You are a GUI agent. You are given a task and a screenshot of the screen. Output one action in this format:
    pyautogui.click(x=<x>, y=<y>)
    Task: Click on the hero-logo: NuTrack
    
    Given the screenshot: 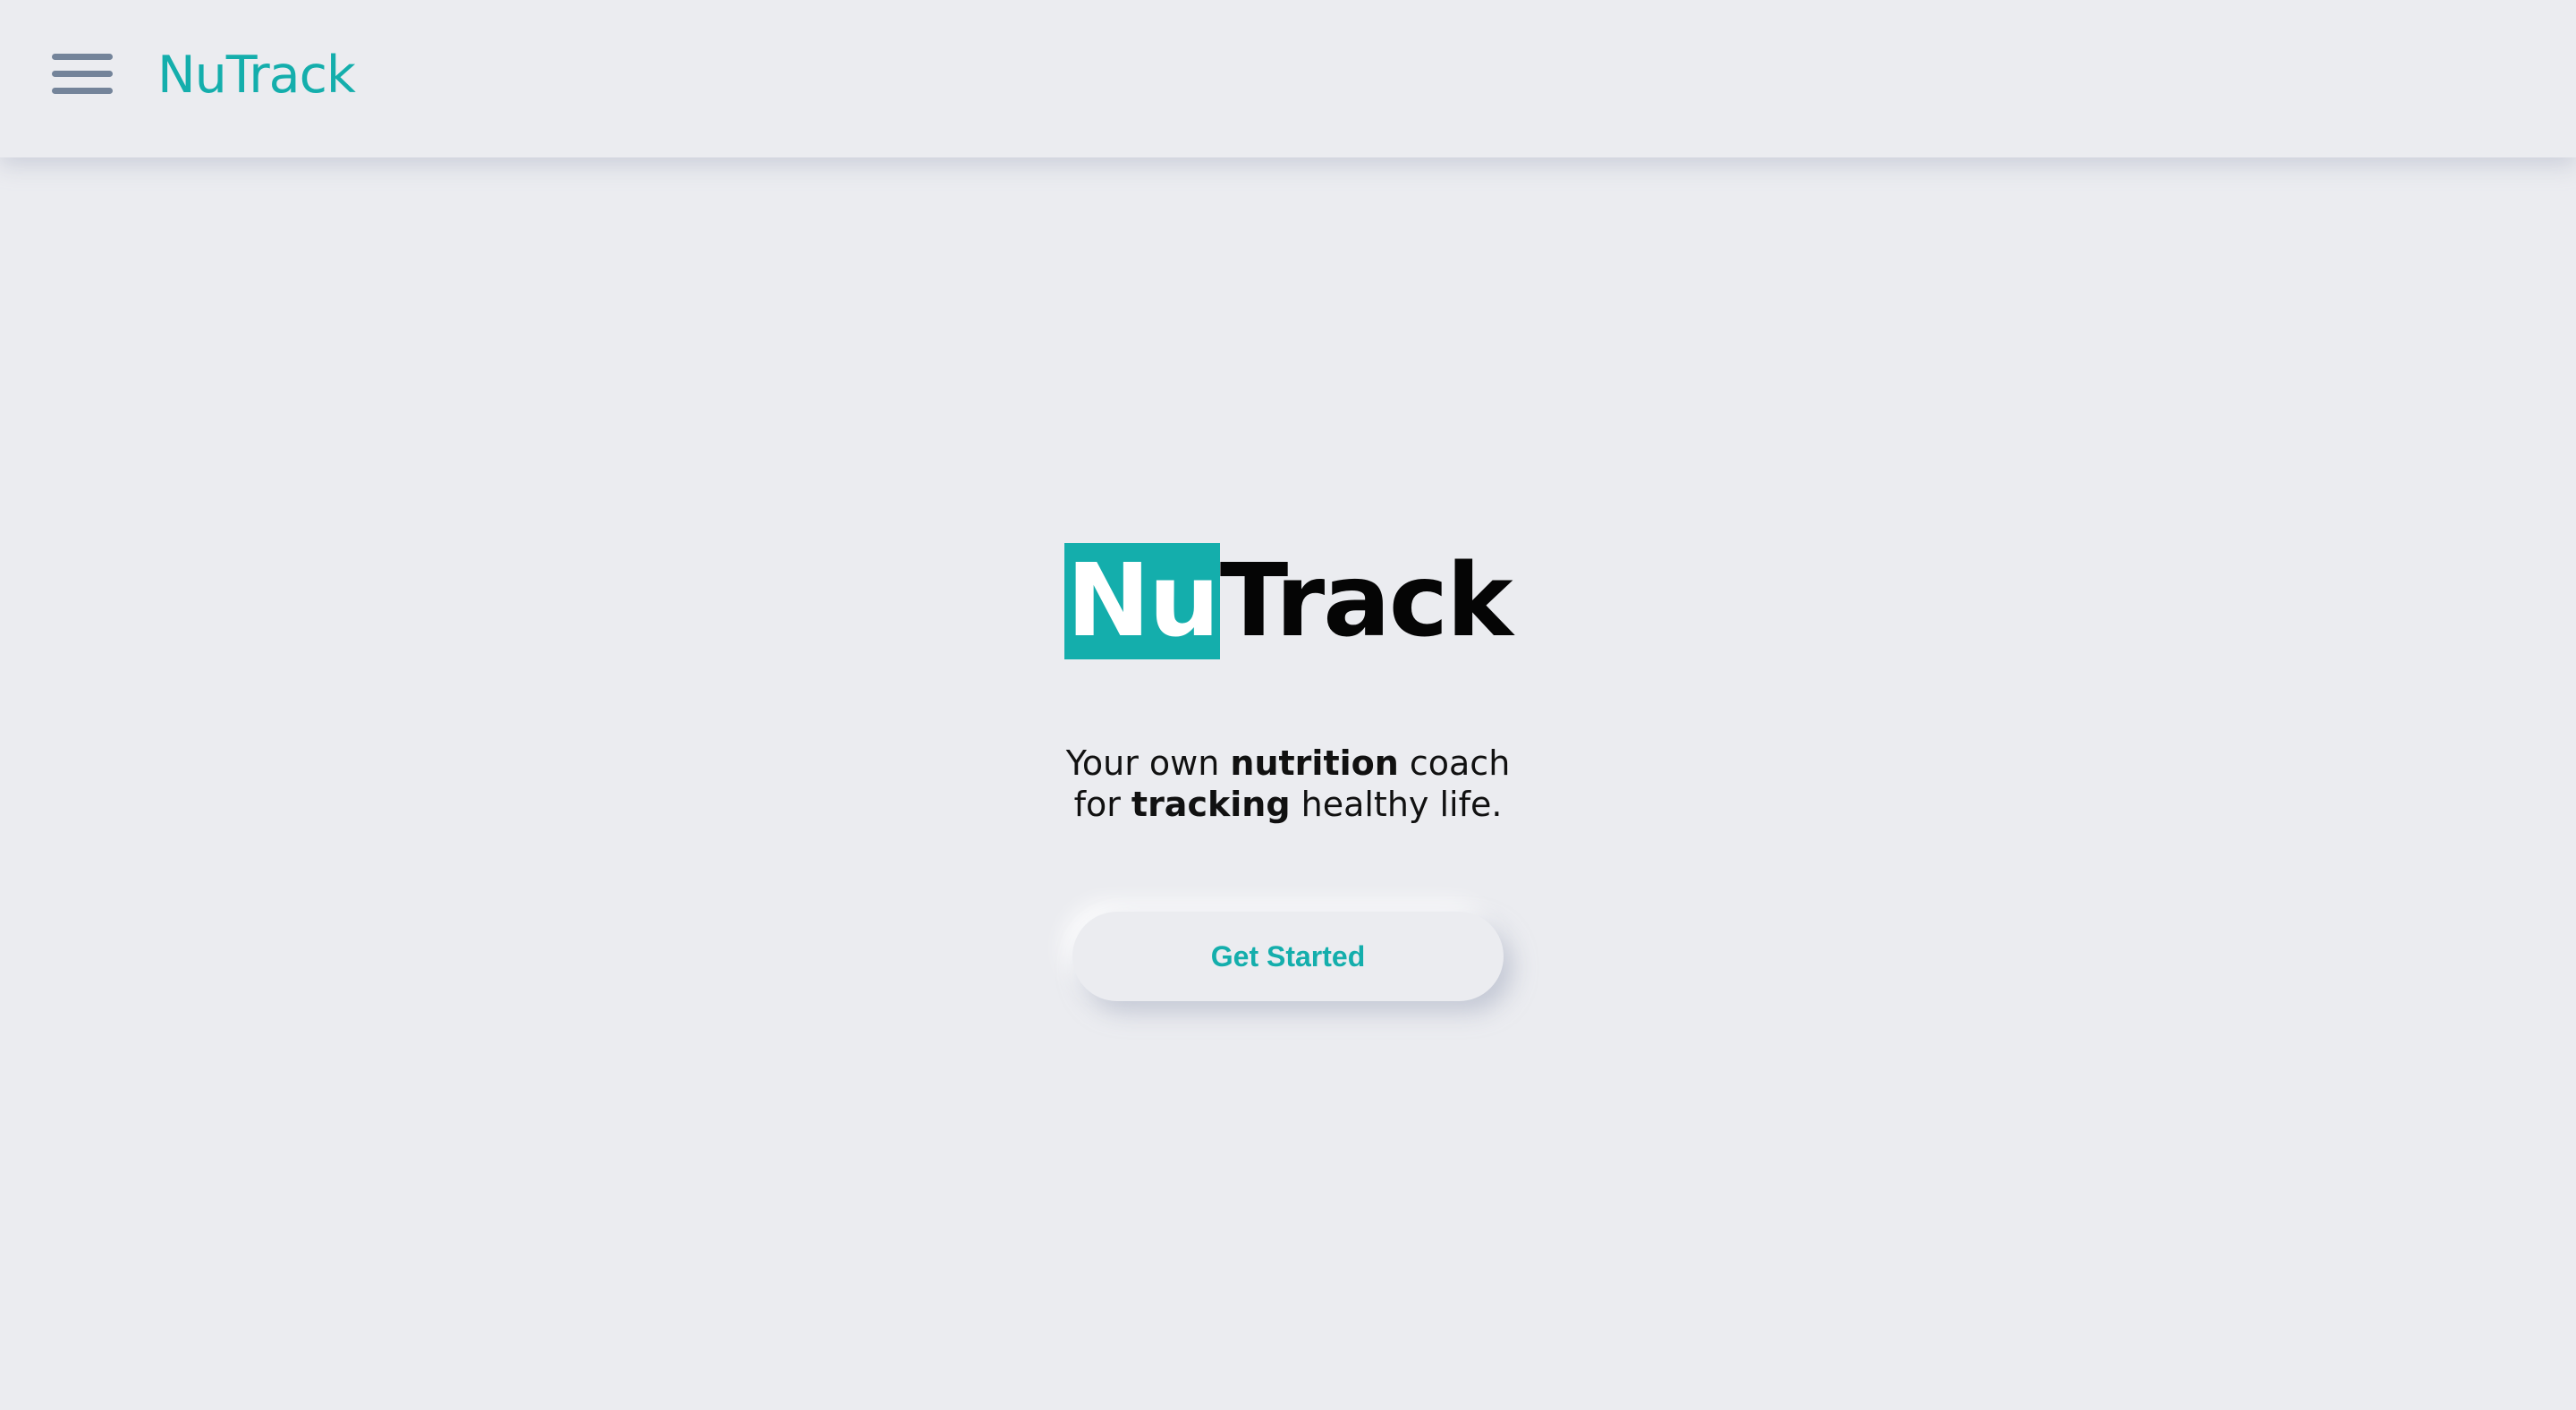 What is the action you would take?
    pyautogui.click(x=1288, y=601)
    